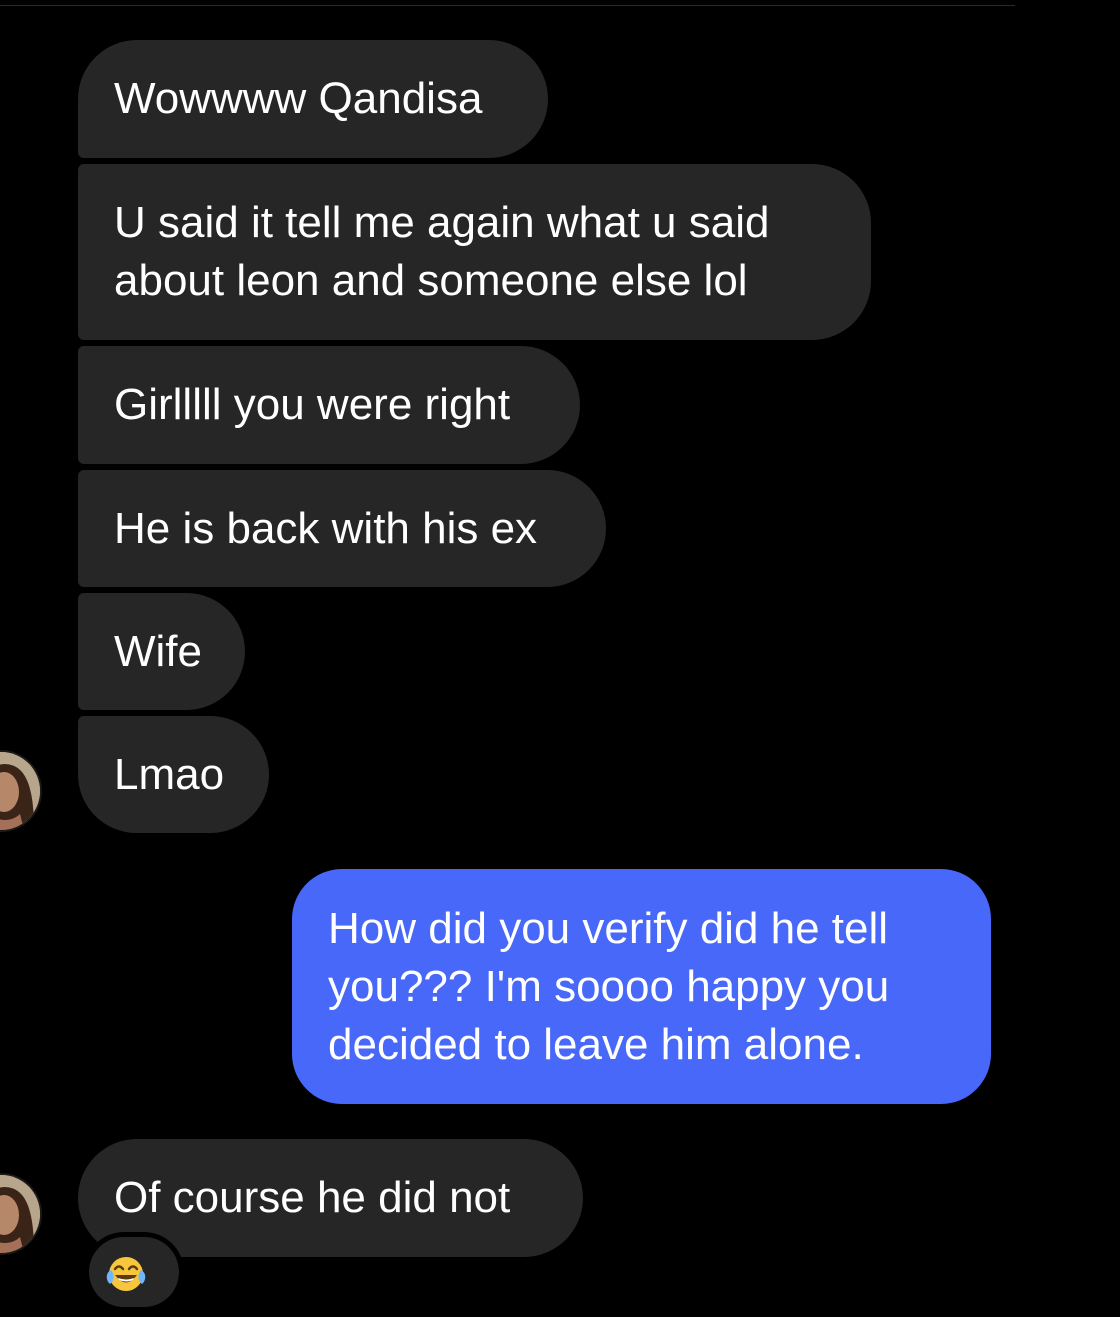 This screenshot has width=1120, height=1317. I want to click on reaction-badge, so click(134, 1272).